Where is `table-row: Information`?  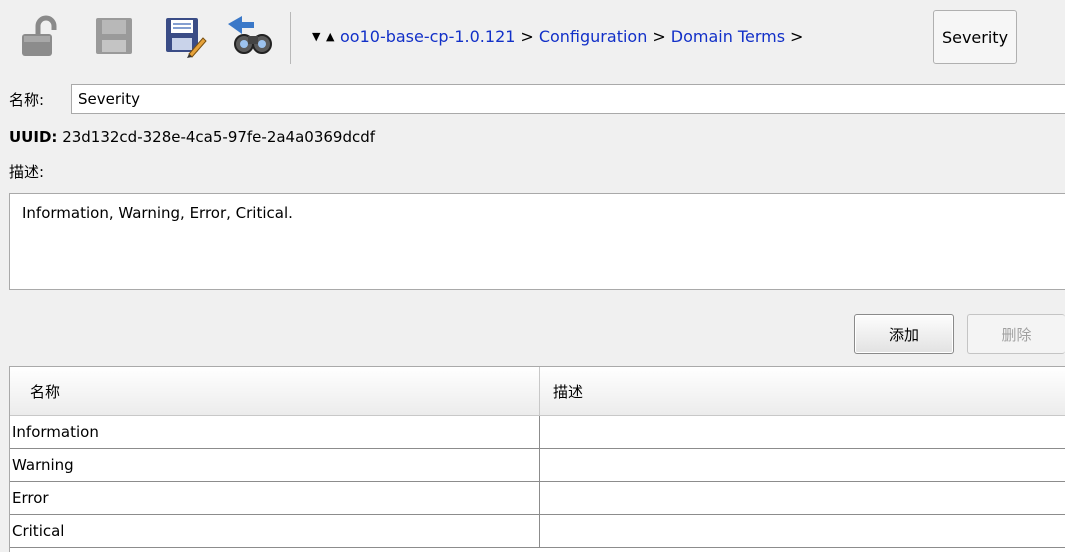
table-row: Information is located at coordinates (537, 432).